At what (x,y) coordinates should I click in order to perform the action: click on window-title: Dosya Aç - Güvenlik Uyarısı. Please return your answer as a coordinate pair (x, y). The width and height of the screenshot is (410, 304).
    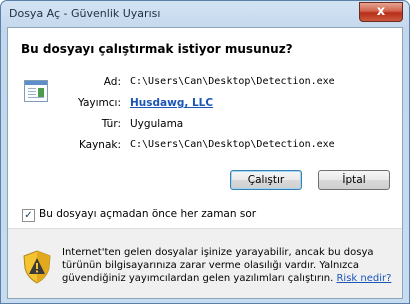
    Looking at the image, I should click on (85, 13).